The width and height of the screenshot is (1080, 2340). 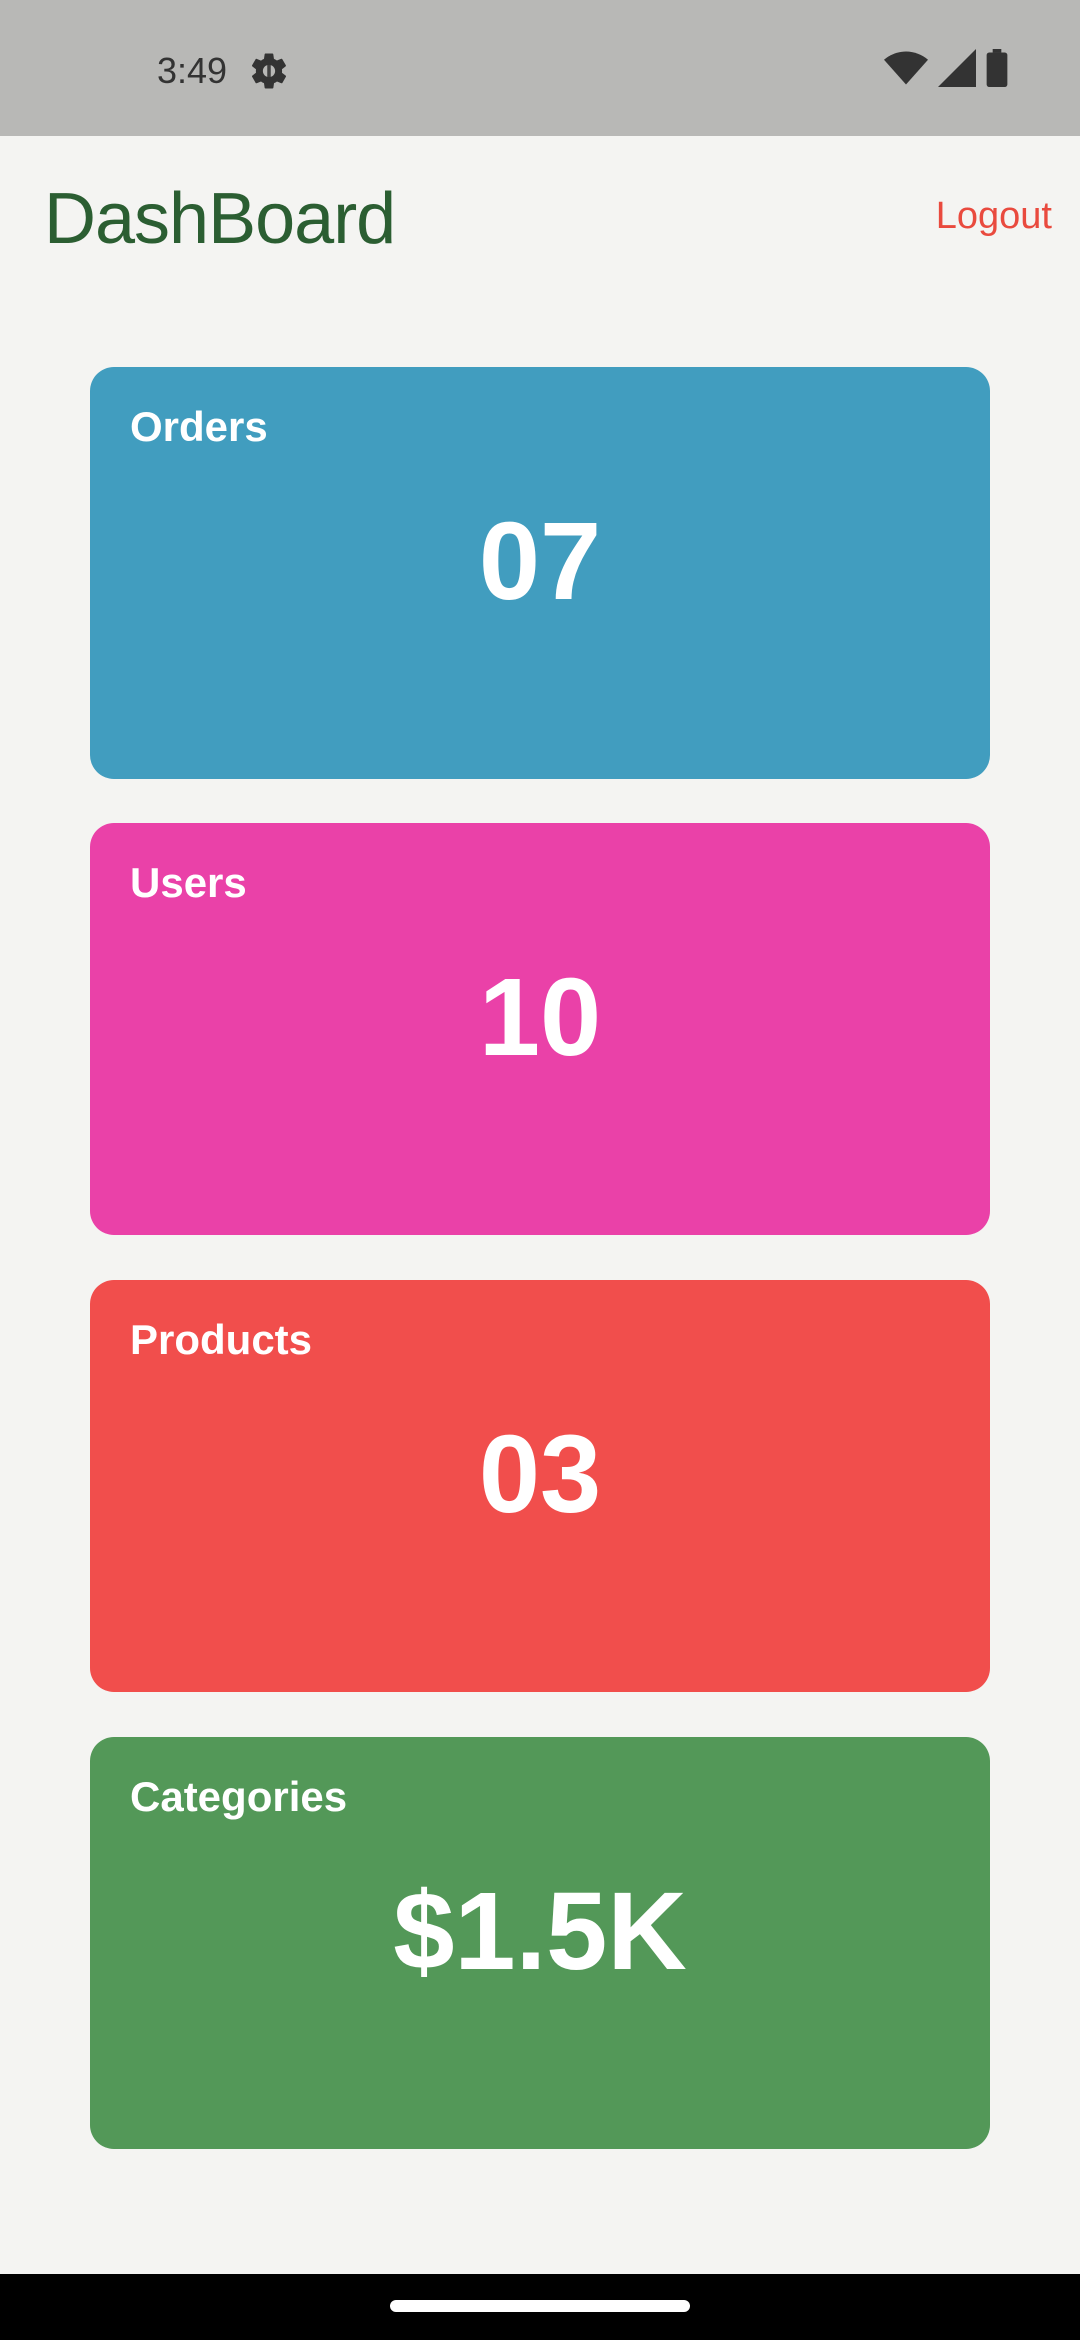 What do you see at coordinates (188, 882) in the screenshot?
I see `card-label: Users` at bounding box center [188, 882].